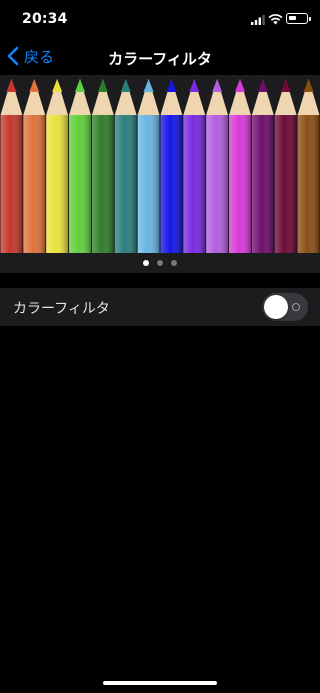 Image resolution: width=320 pixels, height=693 pixels. What do you see at coordinates (296, 307) in the screenshot?
I see `toggle-off-icon` at bounding box center [296, 307].